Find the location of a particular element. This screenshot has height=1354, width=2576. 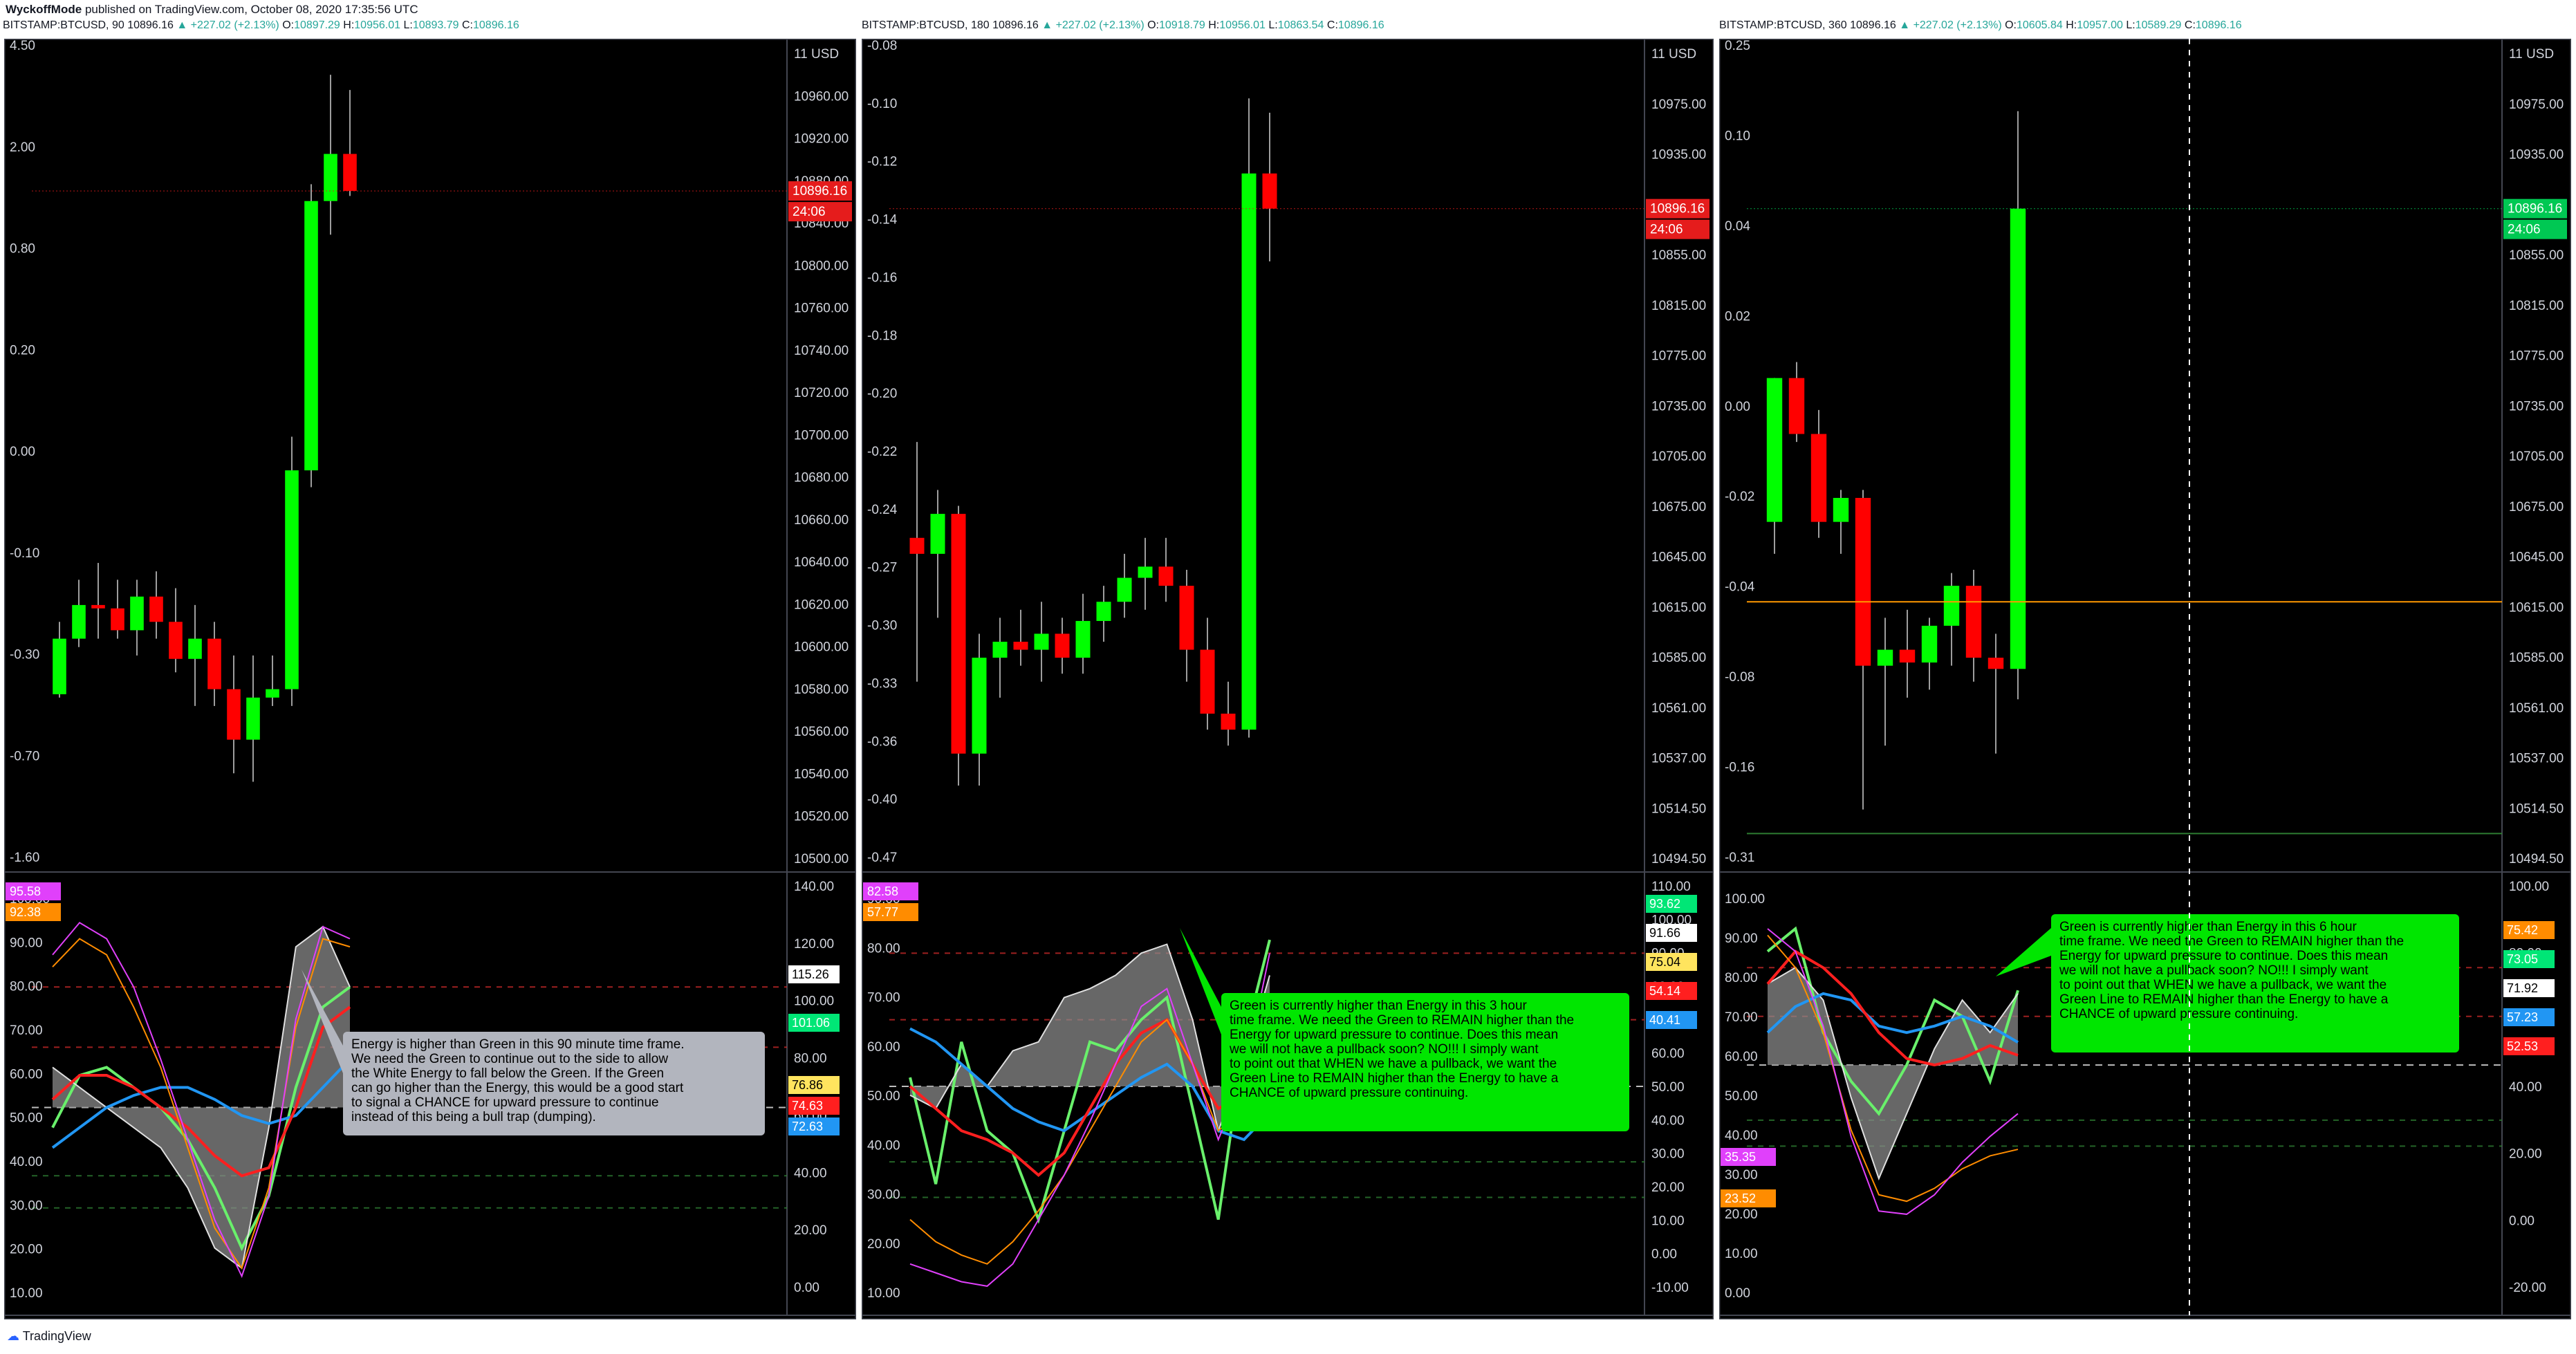

osc-left-tick: 60.00 is located at coordinates (1742, 1057).